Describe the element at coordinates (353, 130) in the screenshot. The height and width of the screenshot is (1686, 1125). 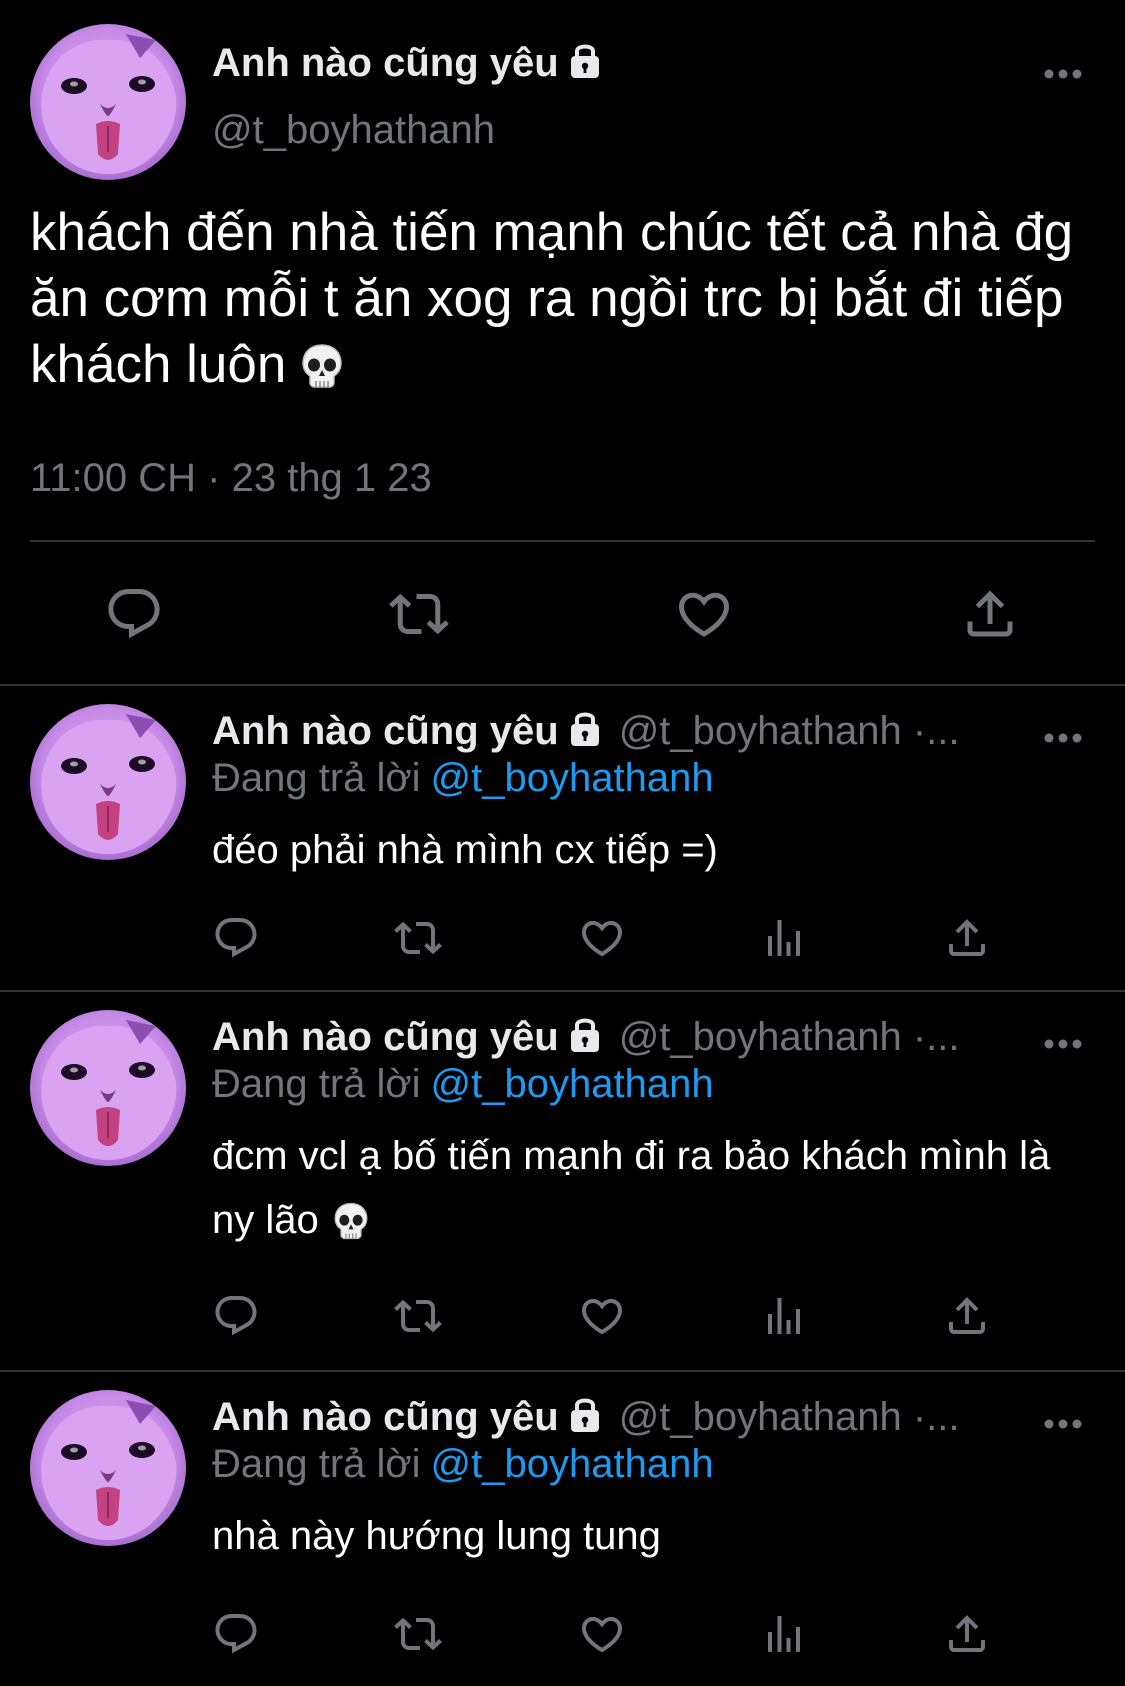
I see `user-handle: @t_boyhathanh` at that location.